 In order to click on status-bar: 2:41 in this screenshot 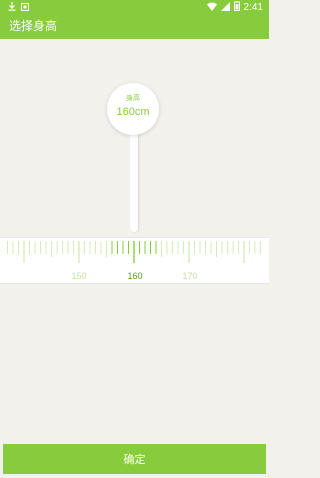, I will do `click(134, 7)`.